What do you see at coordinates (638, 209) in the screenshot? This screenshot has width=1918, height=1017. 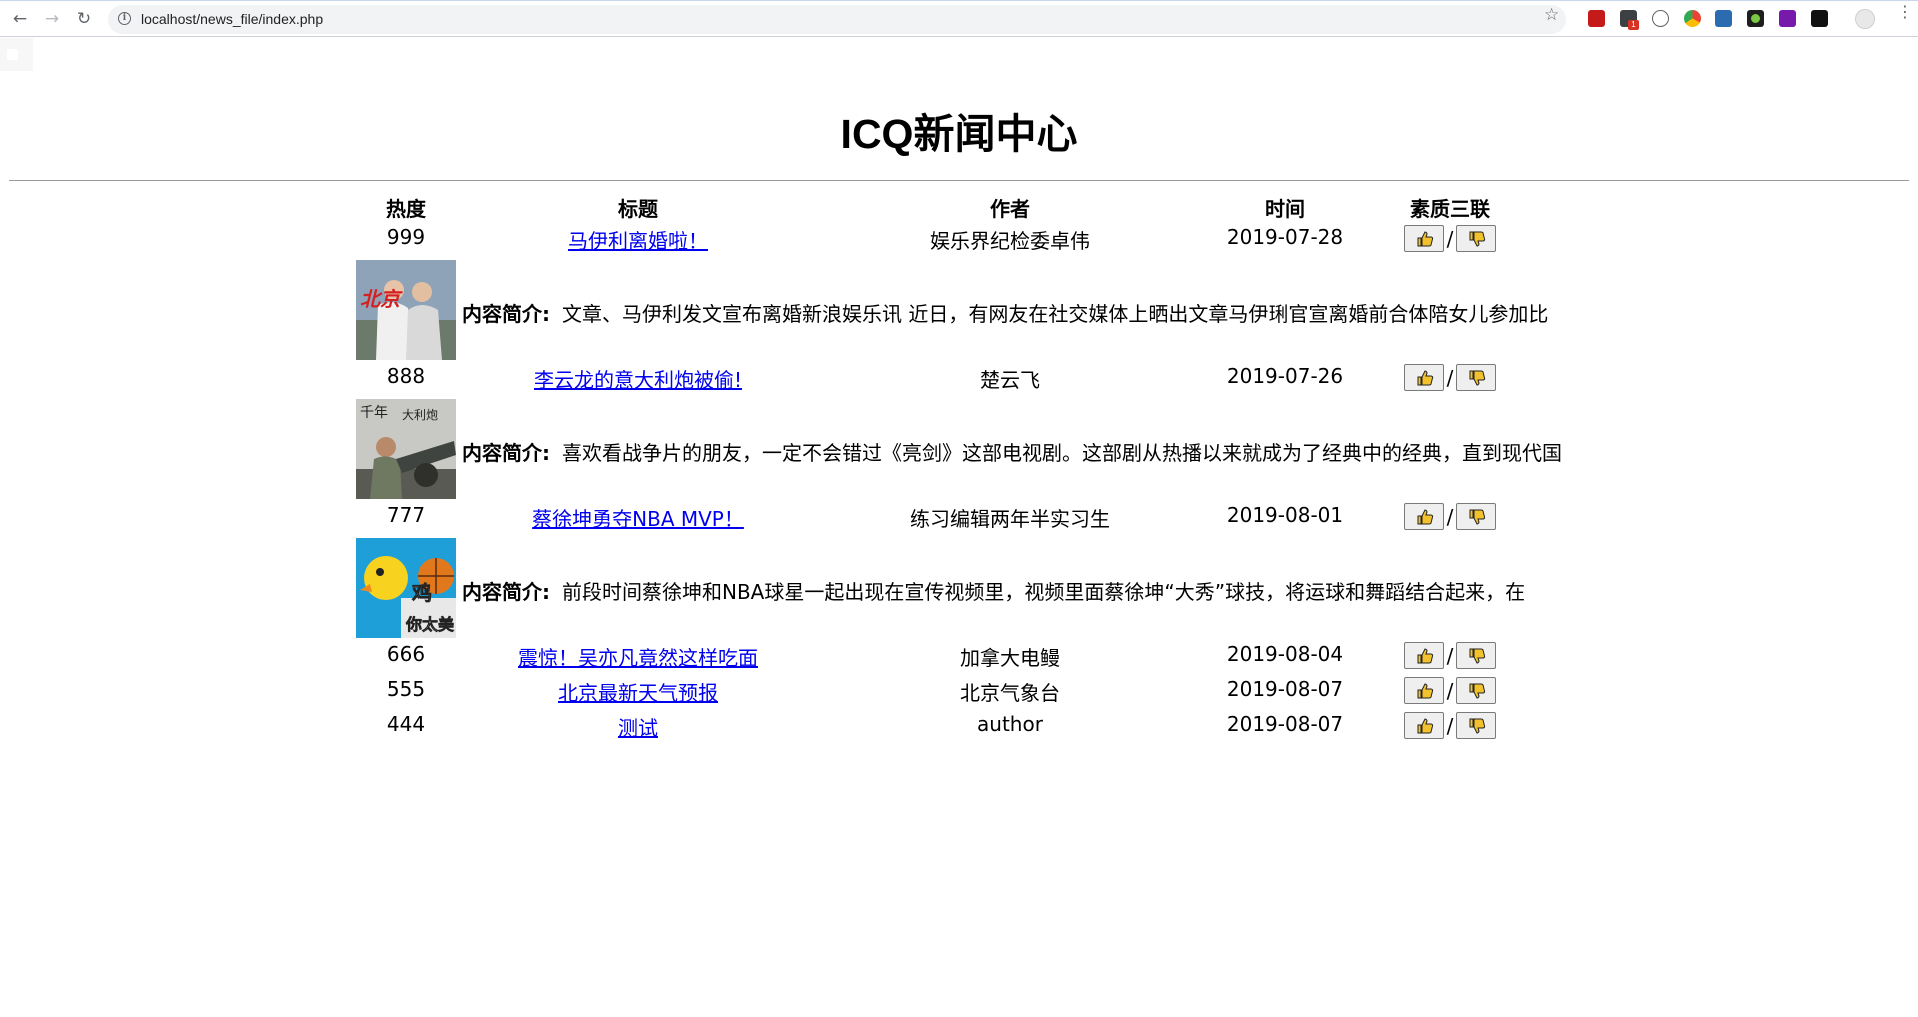 I see `header-title: 标题` at bounding box center [638, 209].